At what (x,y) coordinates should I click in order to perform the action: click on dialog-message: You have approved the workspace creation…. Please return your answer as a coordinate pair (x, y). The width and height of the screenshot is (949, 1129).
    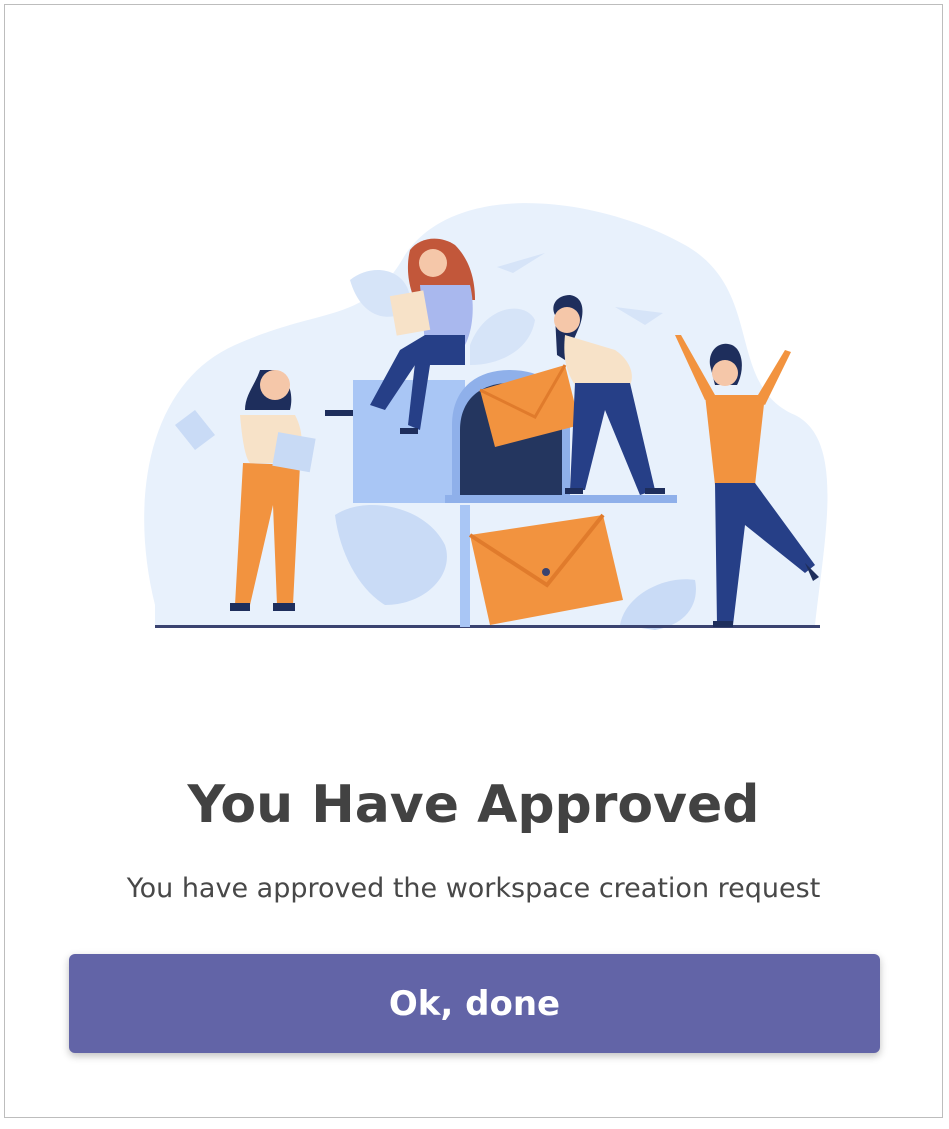
    Looking at the image, I should click on (473, 888).